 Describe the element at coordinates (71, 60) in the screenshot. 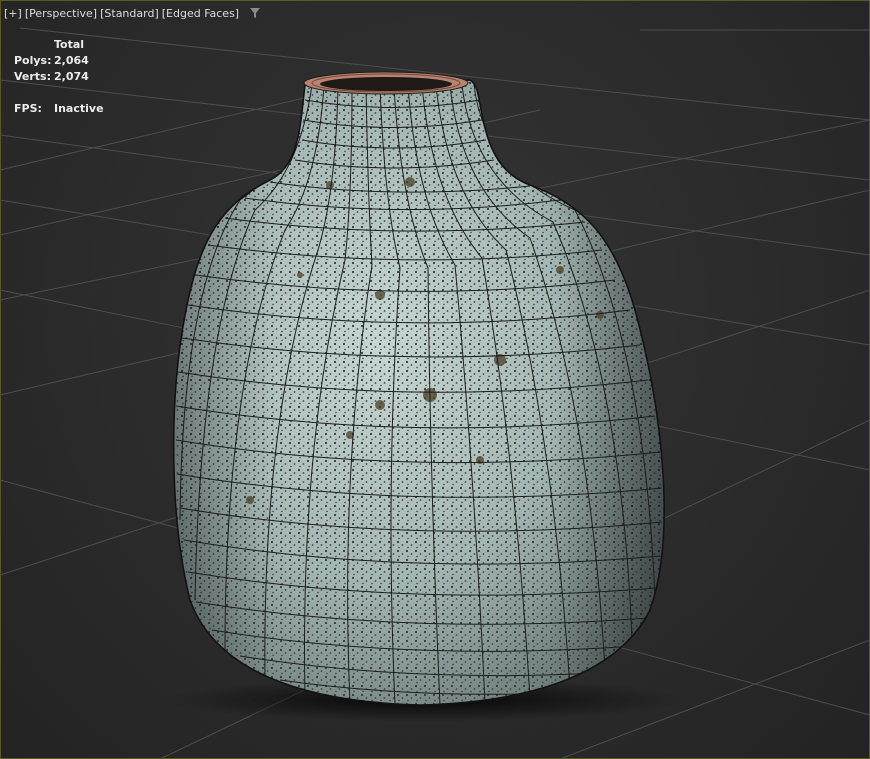

I see `polys-value: 2,064` at that location.